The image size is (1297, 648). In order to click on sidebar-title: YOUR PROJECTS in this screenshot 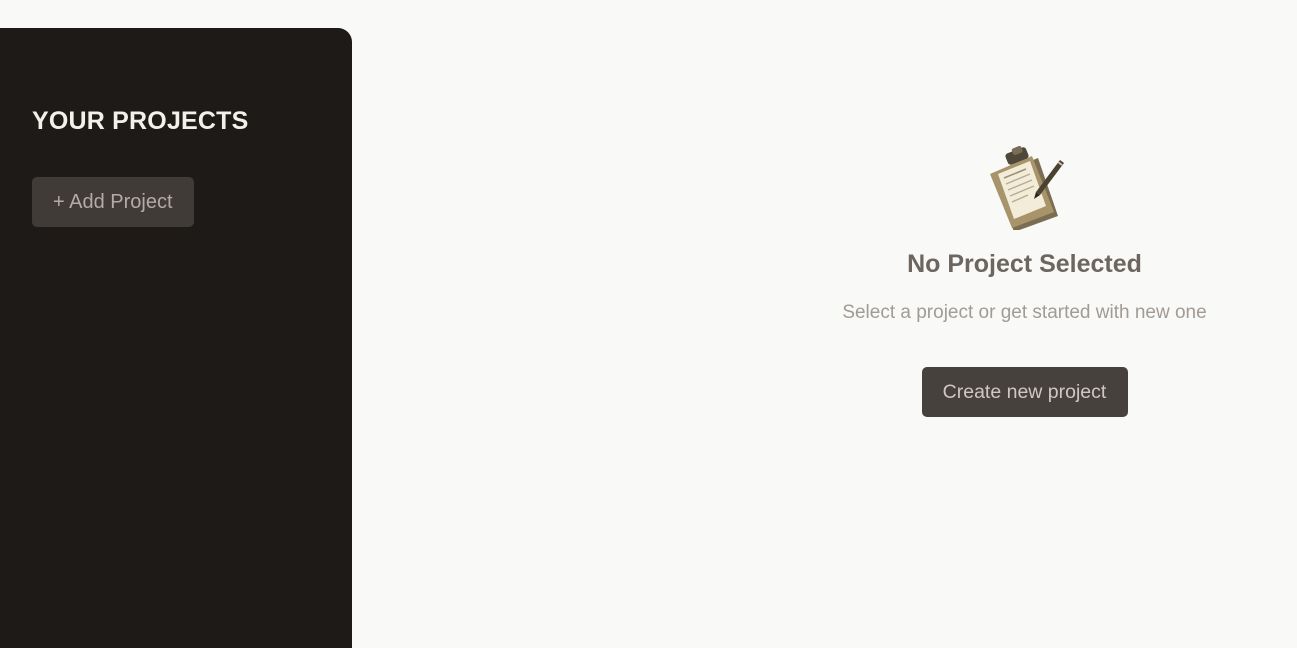, I will do `click(140, 121)`.